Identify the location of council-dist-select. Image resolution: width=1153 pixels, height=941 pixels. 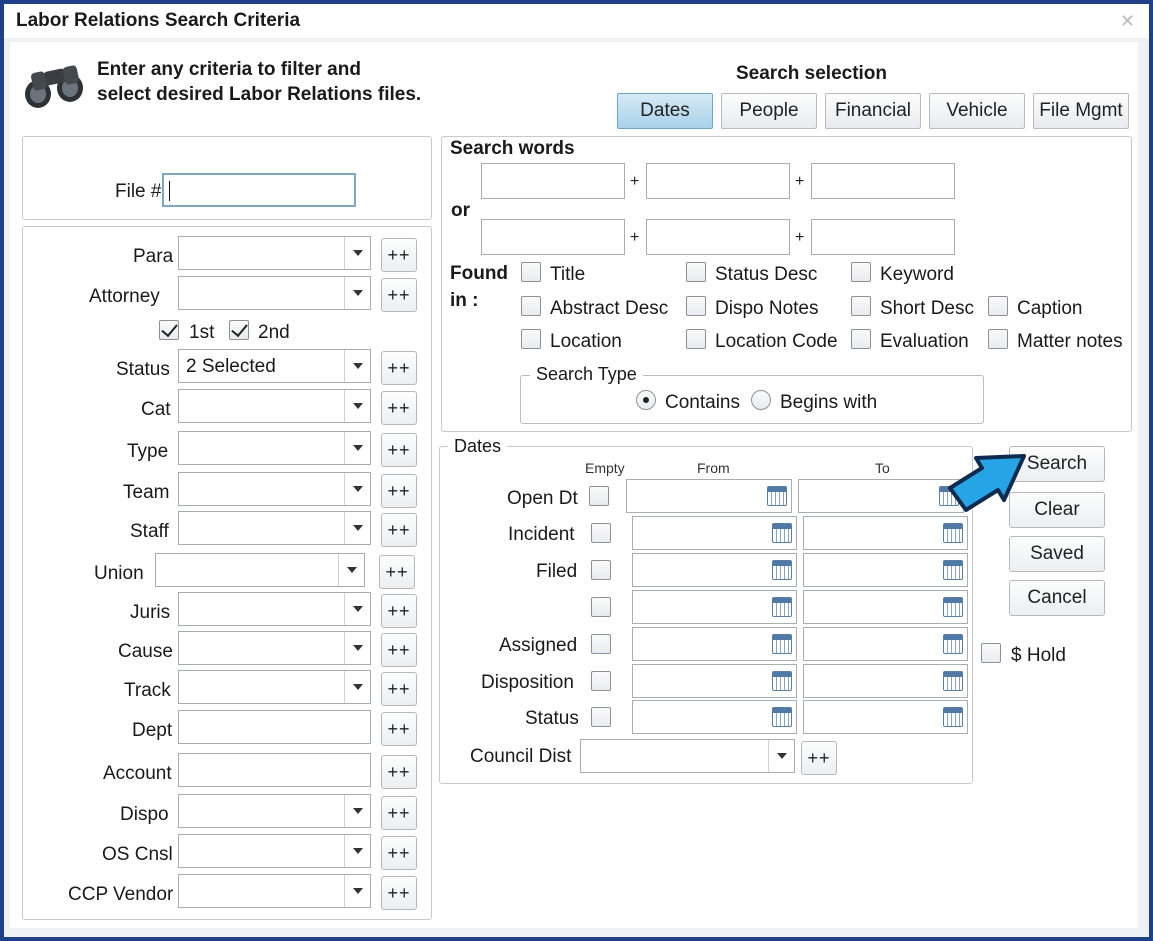
(687, 756).